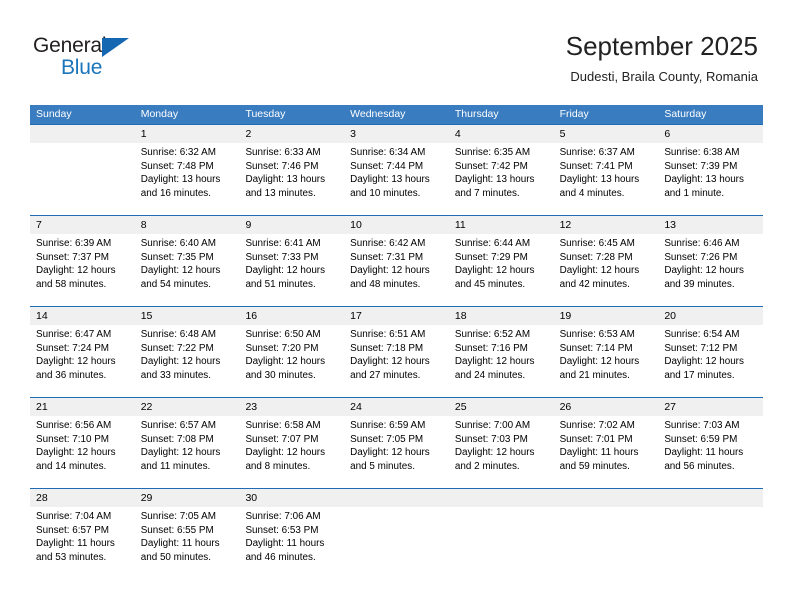 This screenshot has width=792, height=612. Describe the element at coordinates (71, 557) in the screenshot. I see `daylight-text-line2: and 53 minutes.` at that location.